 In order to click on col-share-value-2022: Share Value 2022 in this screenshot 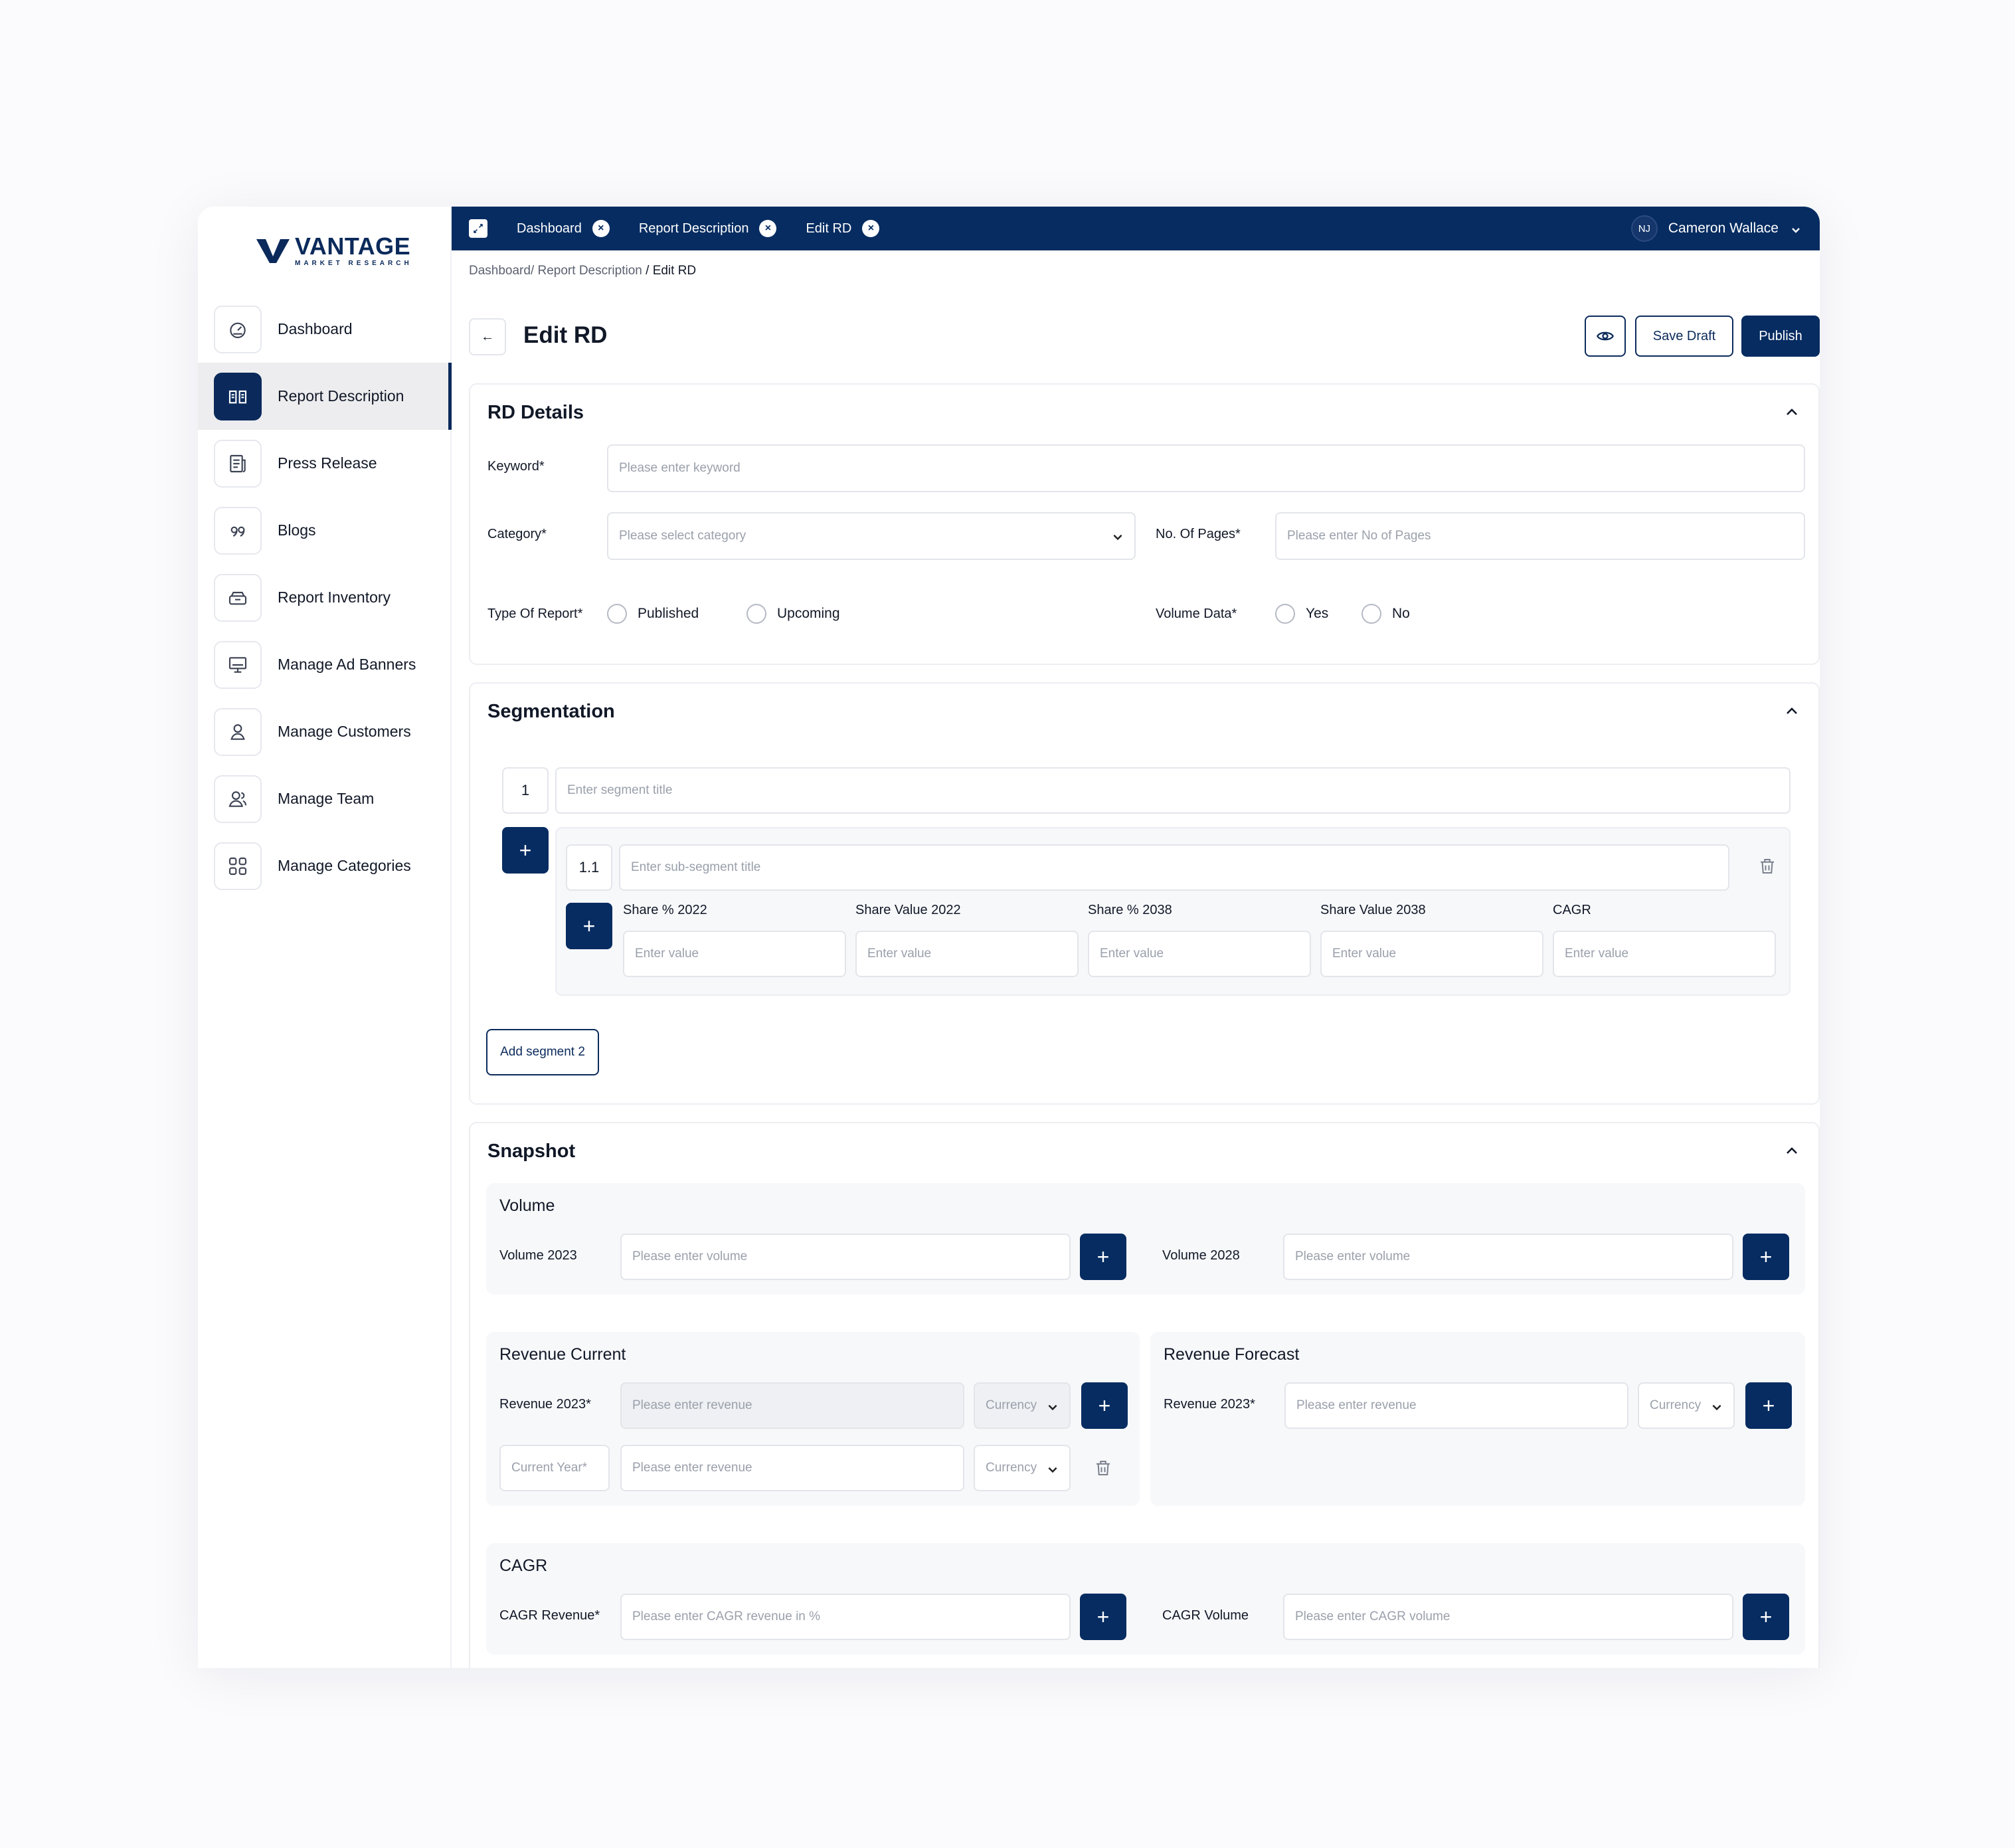, I will do `click(908, 910)`.